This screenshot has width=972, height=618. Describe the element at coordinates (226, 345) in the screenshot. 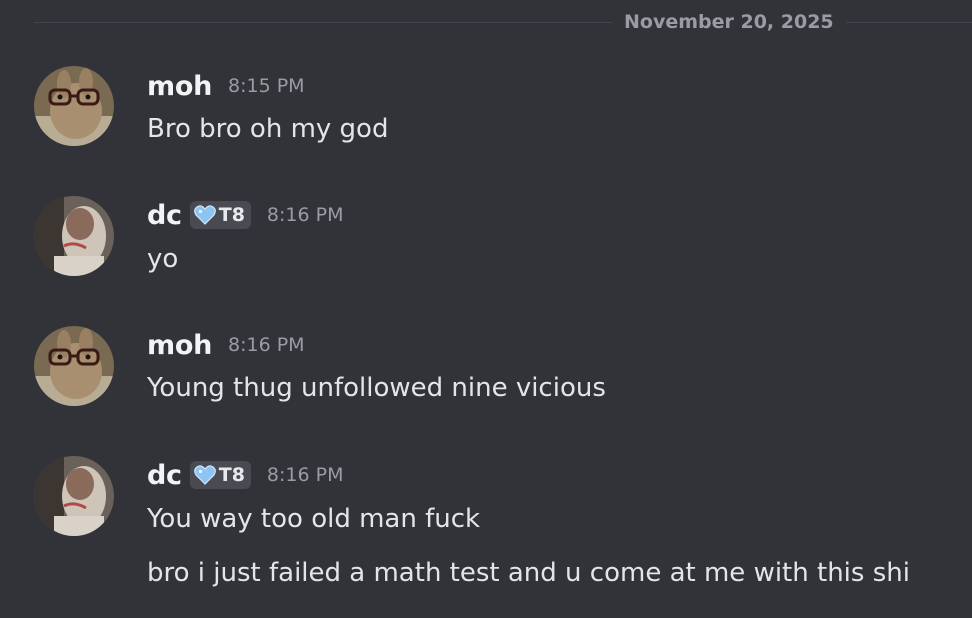

I see `message-header: moh 8:16 PM` at that location.